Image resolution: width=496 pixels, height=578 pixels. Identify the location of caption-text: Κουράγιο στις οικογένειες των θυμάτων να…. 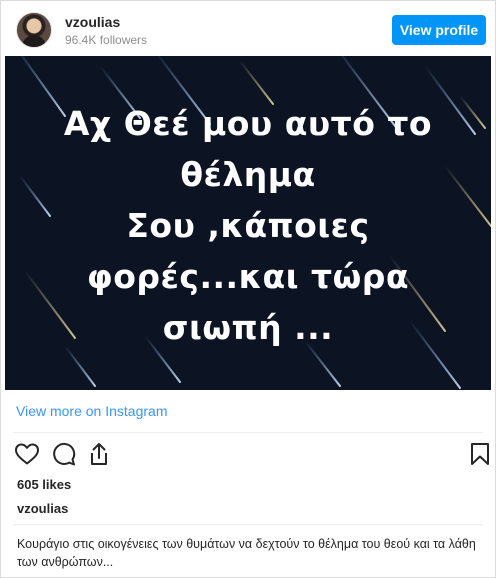
(246, 553).